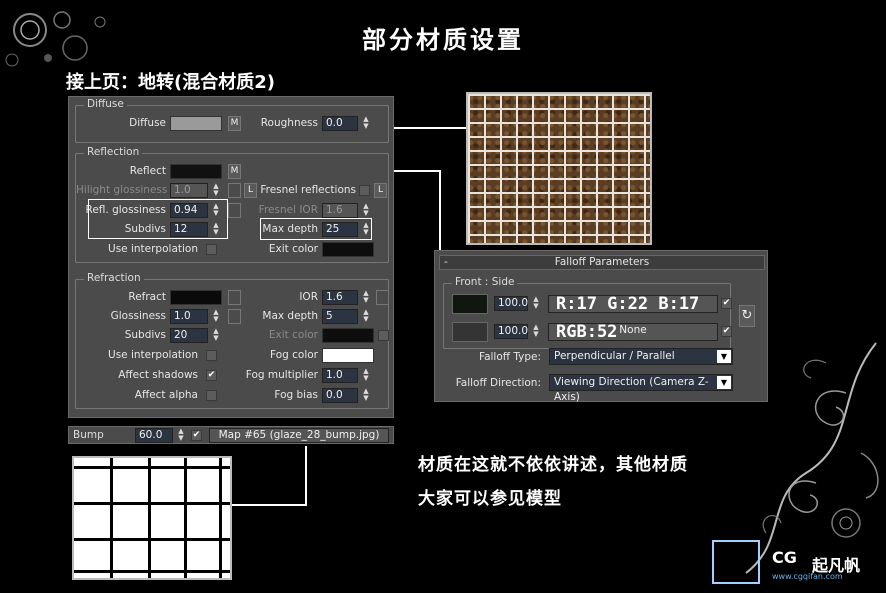  Describe the element at coordinates (536, 331) in the screenshot. I see `side-spin-arrows: ▲ ▼` at that location.